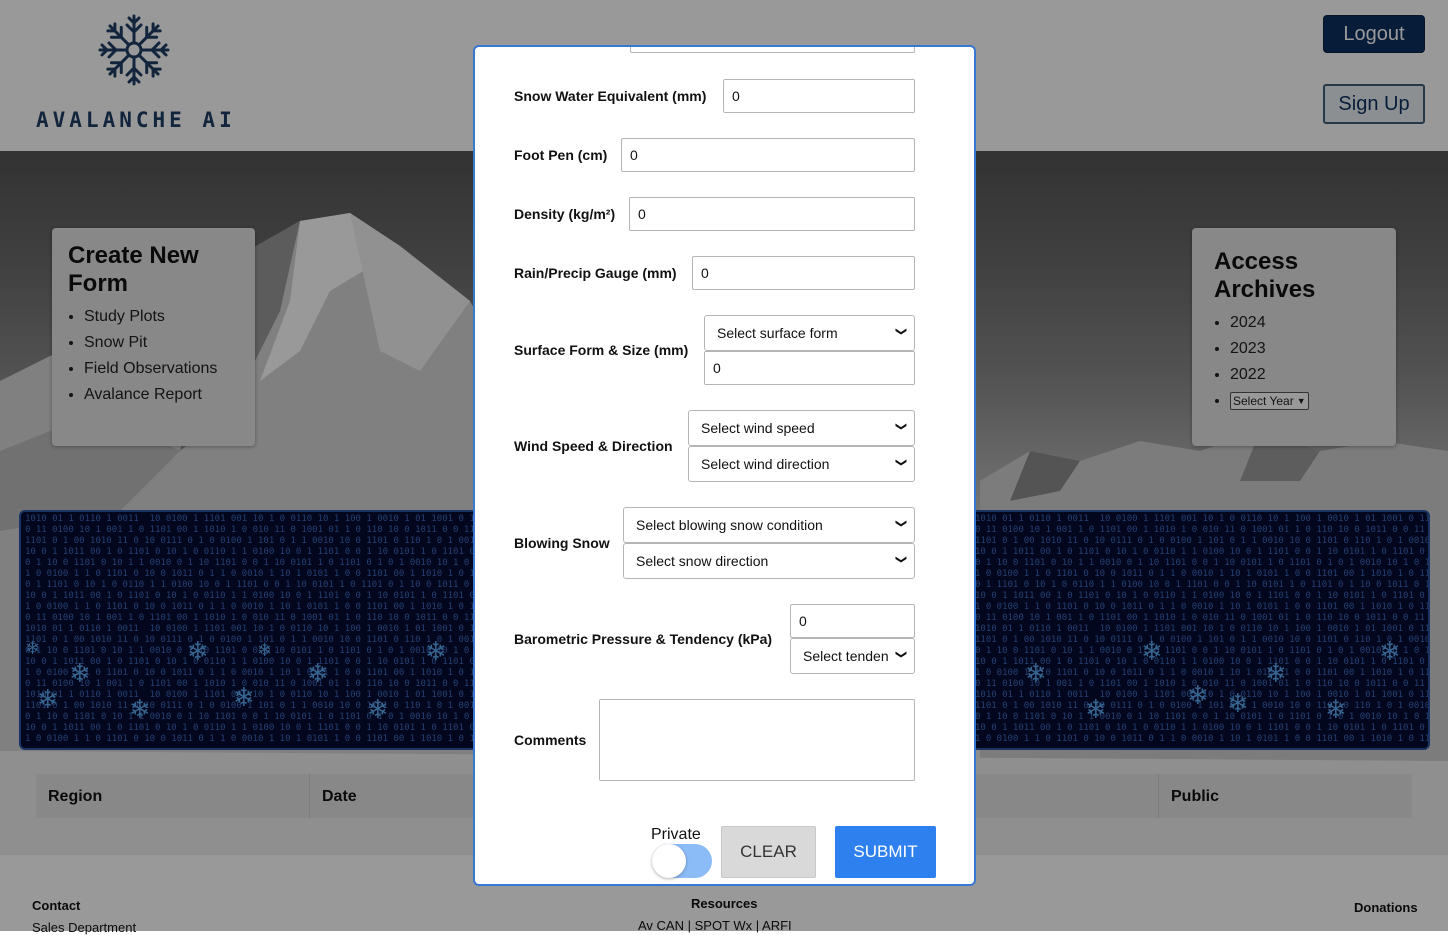 This screenshot has width=1448, height=935. I want to click on surface-form-label: Surface Form & Size (mm), so click(601, 350).